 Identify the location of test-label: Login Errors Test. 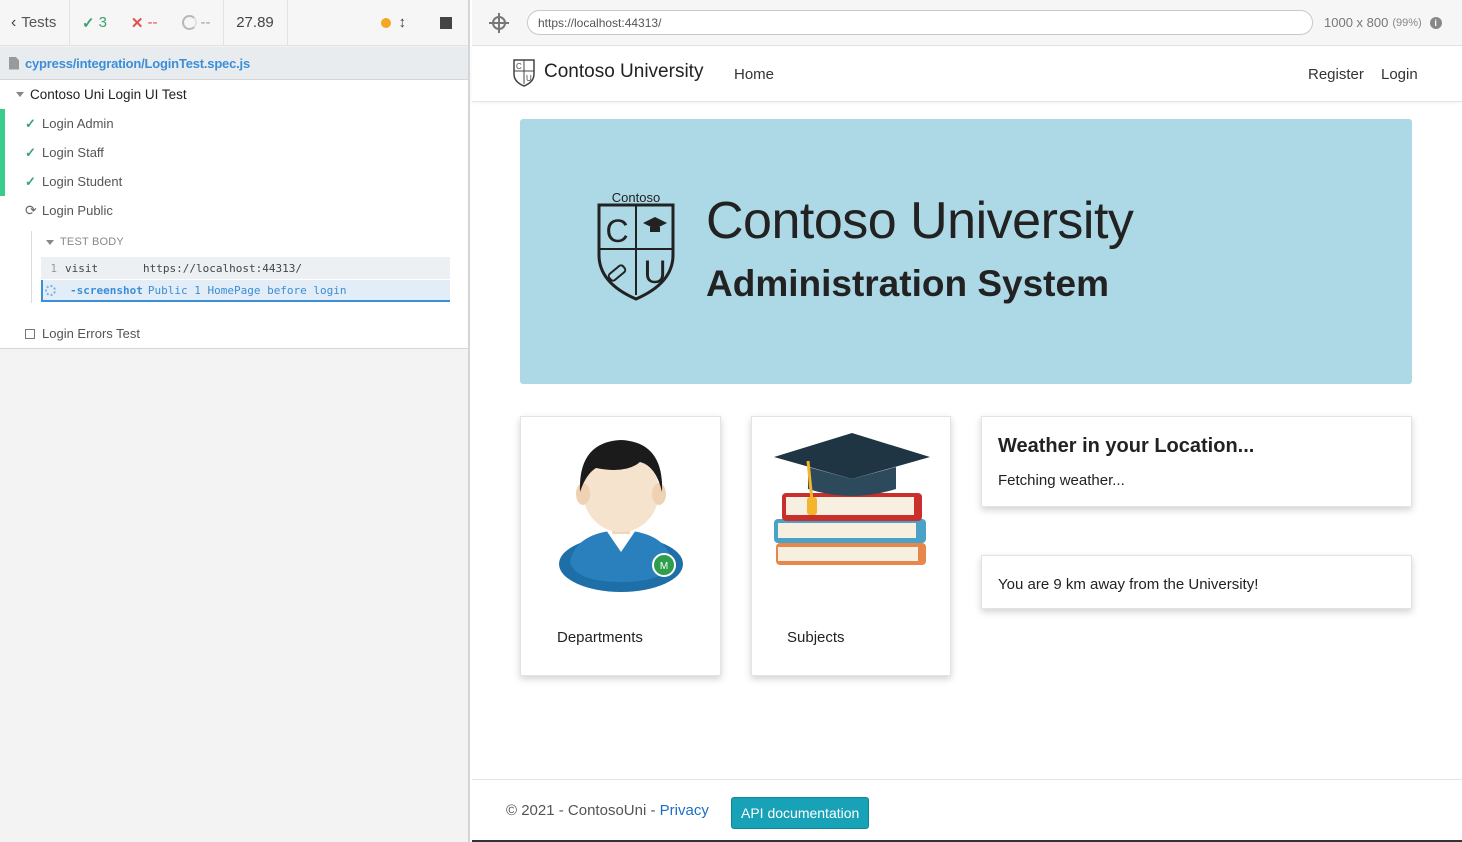
(91, 333).